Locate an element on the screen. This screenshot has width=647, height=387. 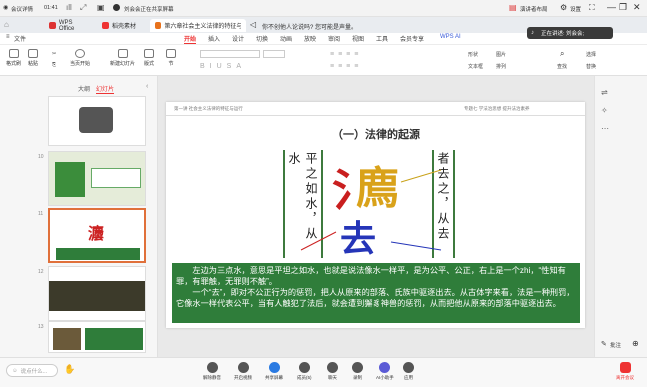
replace-button: 替换 is located at coordinates (591, 66).